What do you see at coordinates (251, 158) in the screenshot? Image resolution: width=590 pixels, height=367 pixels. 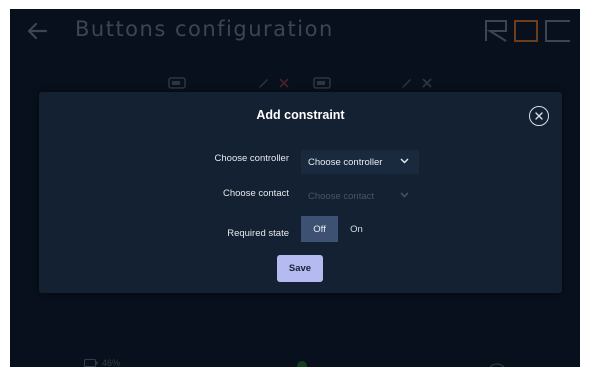 I see `controller-label: Choose controller` at bounding box center [251, 158].